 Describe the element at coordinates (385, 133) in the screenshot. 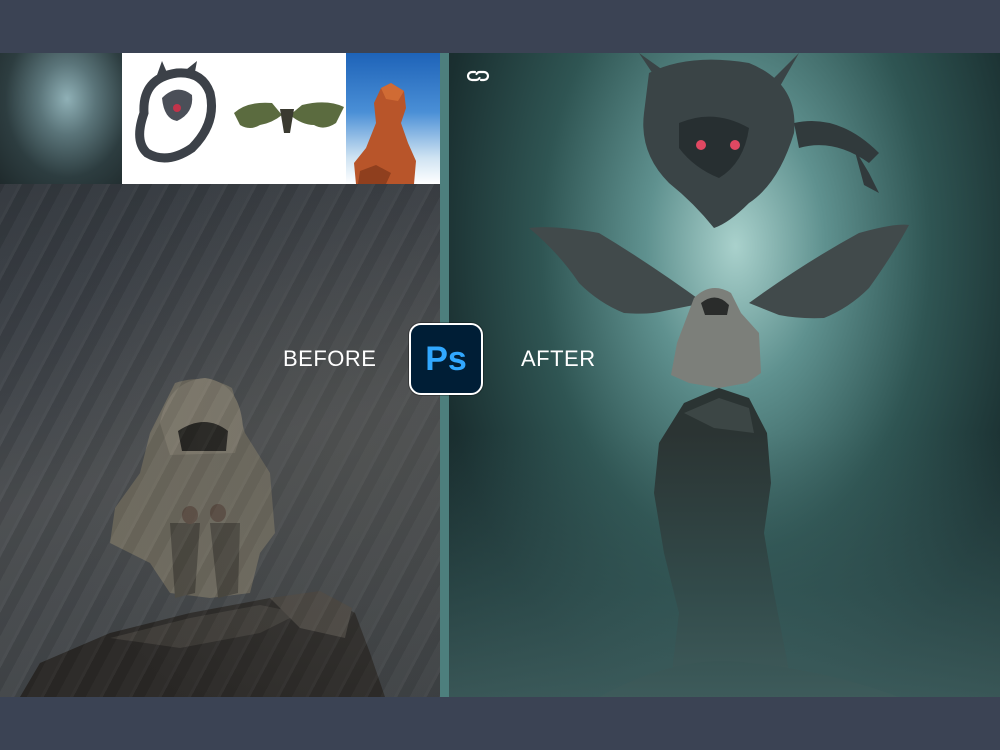

I see `rock-spire` at that location.